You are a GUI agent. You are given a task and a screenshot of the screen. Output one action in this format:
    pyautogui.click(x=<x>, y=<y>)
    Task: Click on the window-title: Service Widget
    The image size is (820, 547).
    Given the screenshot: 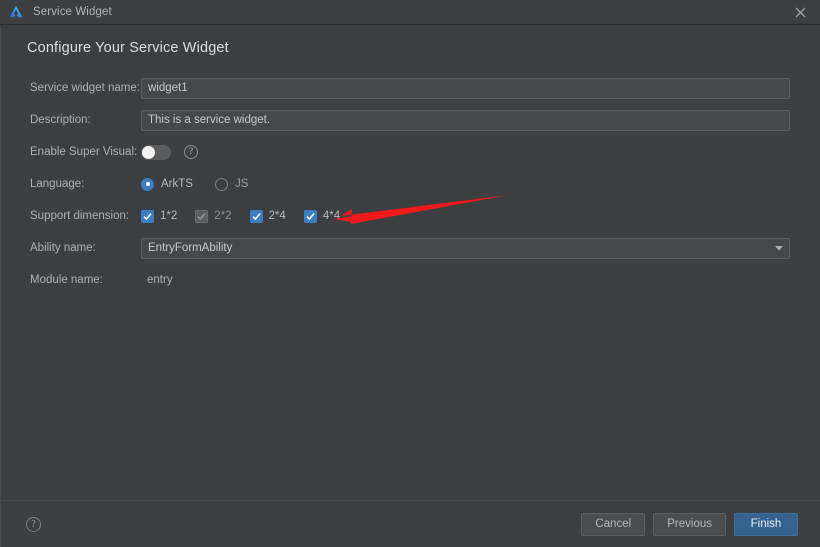 What is the action you would take?
    pyautogui.click(x=72, y=12)
    